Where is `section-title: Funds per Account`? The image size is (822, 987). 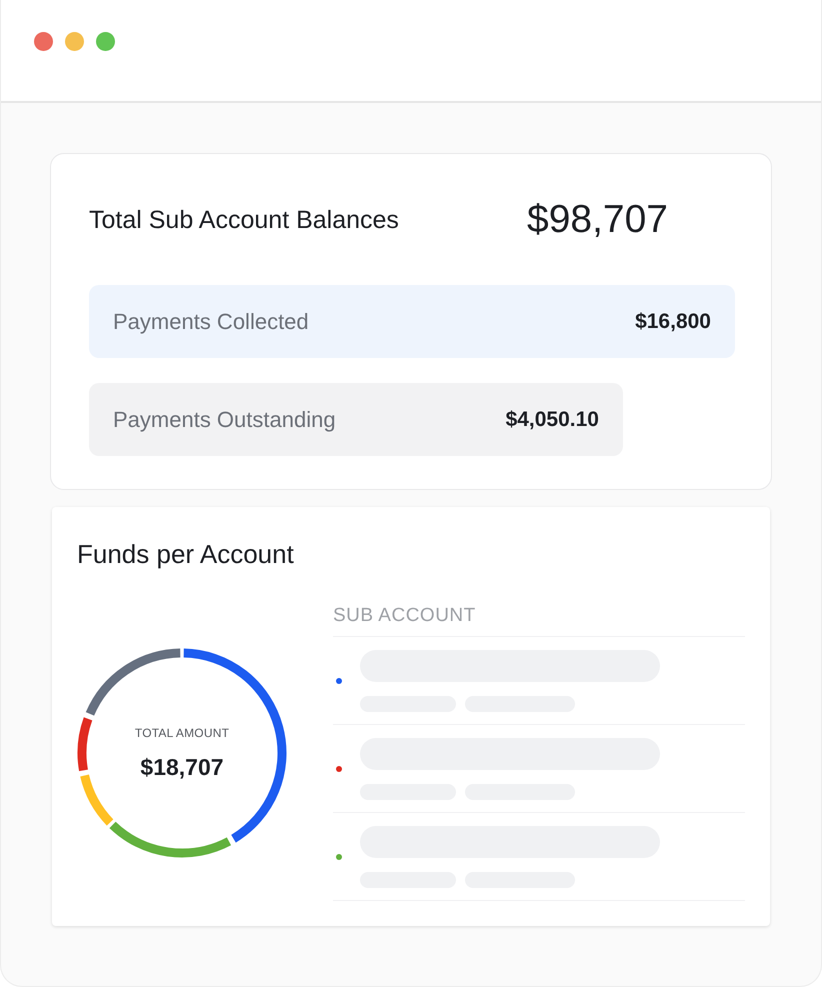 section-title: Funds per Account is located at coordinates (186, 554).